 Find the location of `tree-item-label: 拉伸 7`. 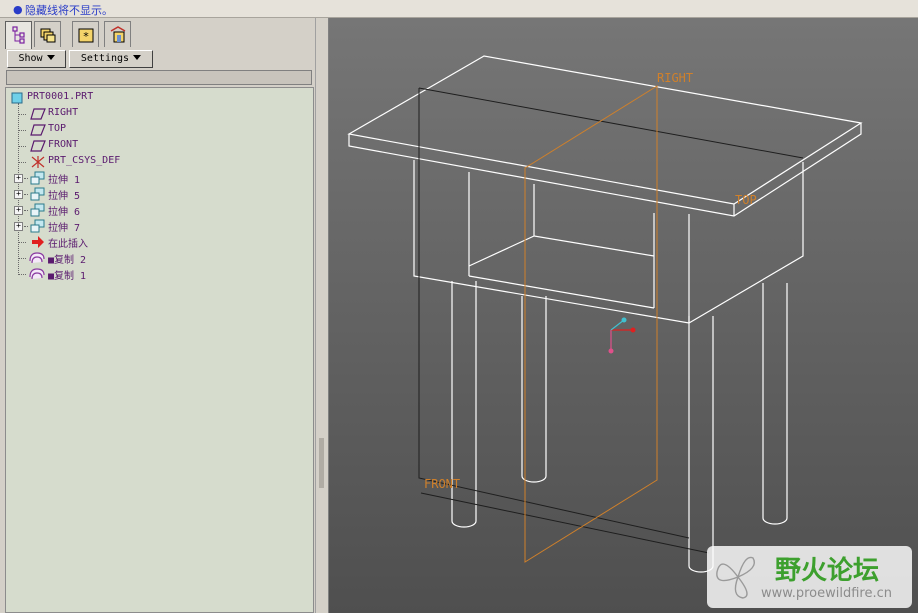

tree-item-label: 拉伸 7 is located at coordinates (64, 228).